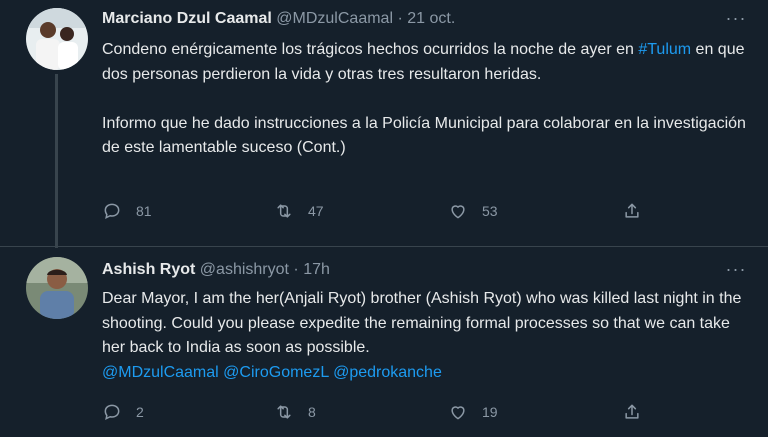  Describe the element at coordinates (123, 412) in the screenshot. I see `reply-button: 2` at that location.